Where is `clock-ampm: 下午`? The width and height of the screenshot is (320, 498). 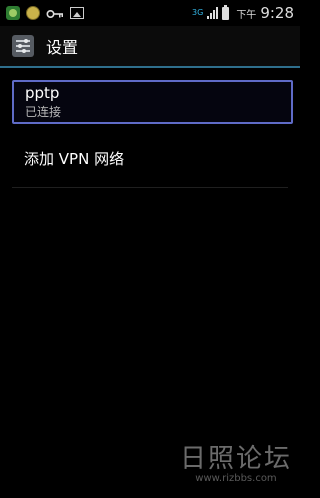 clock-ampm: 下午 is located at coordinates (246, 15).